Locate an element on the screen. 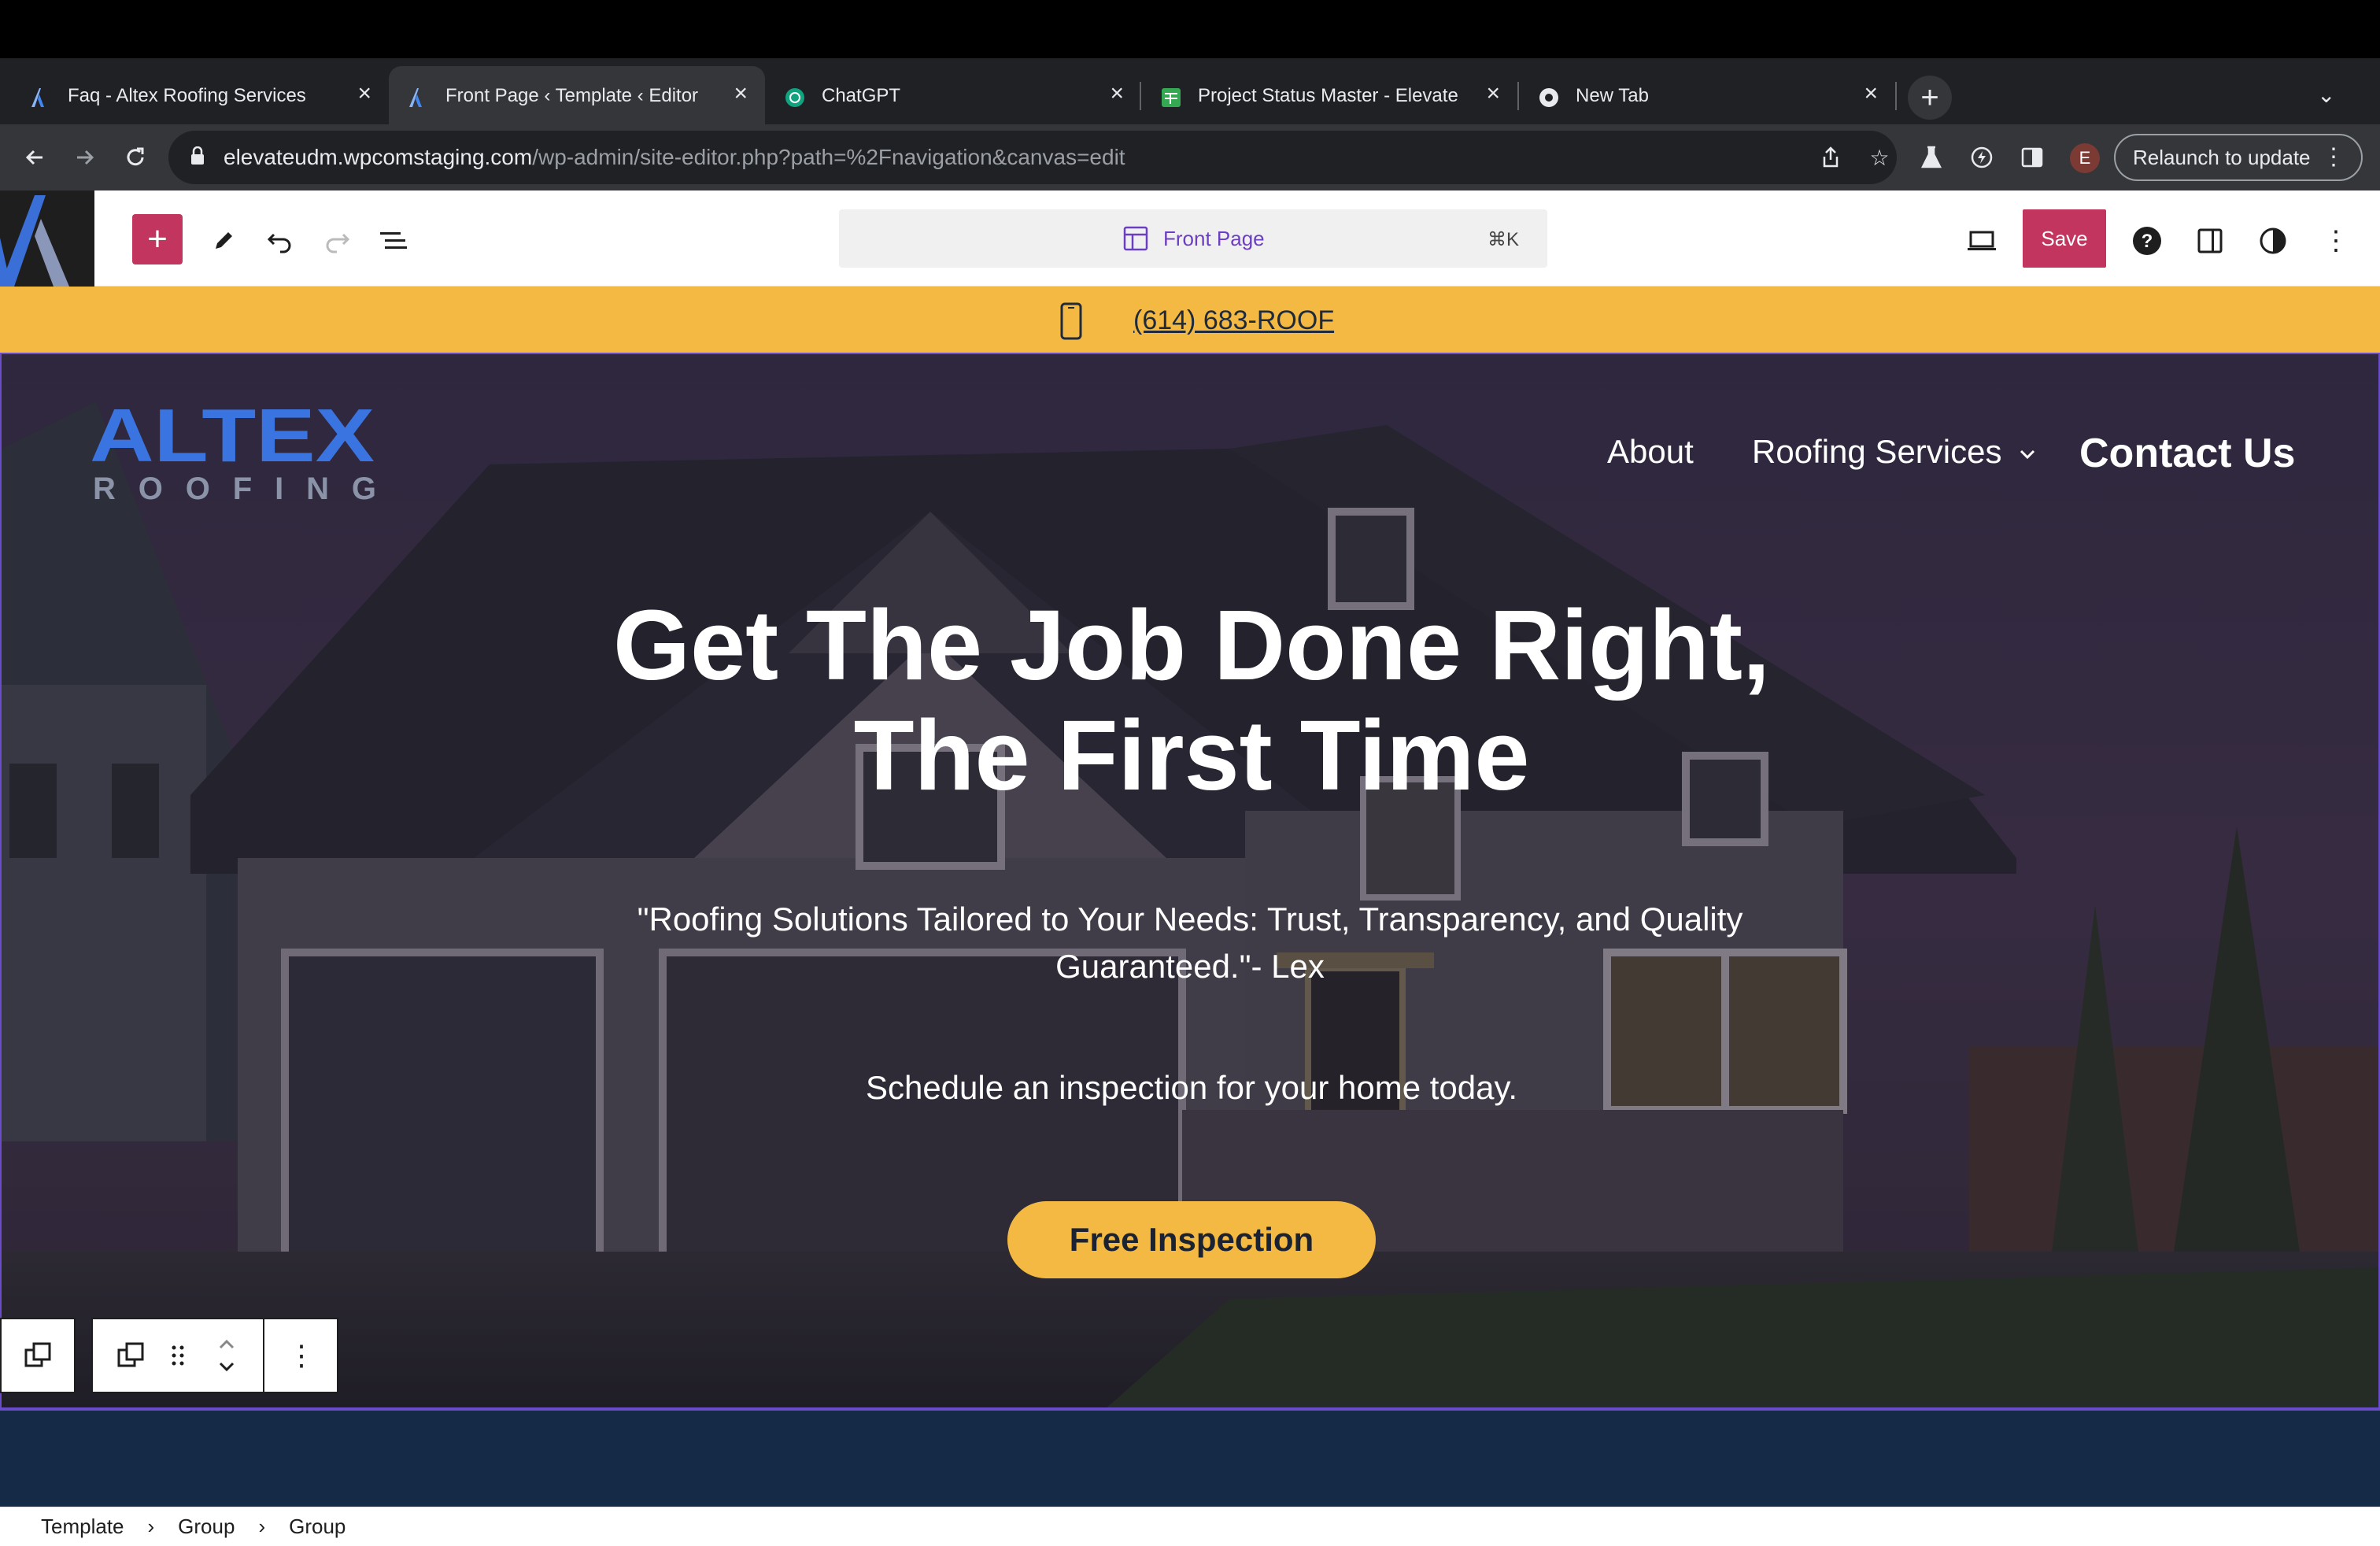  select-parent-block-button is located at coordinates (38, 1355).